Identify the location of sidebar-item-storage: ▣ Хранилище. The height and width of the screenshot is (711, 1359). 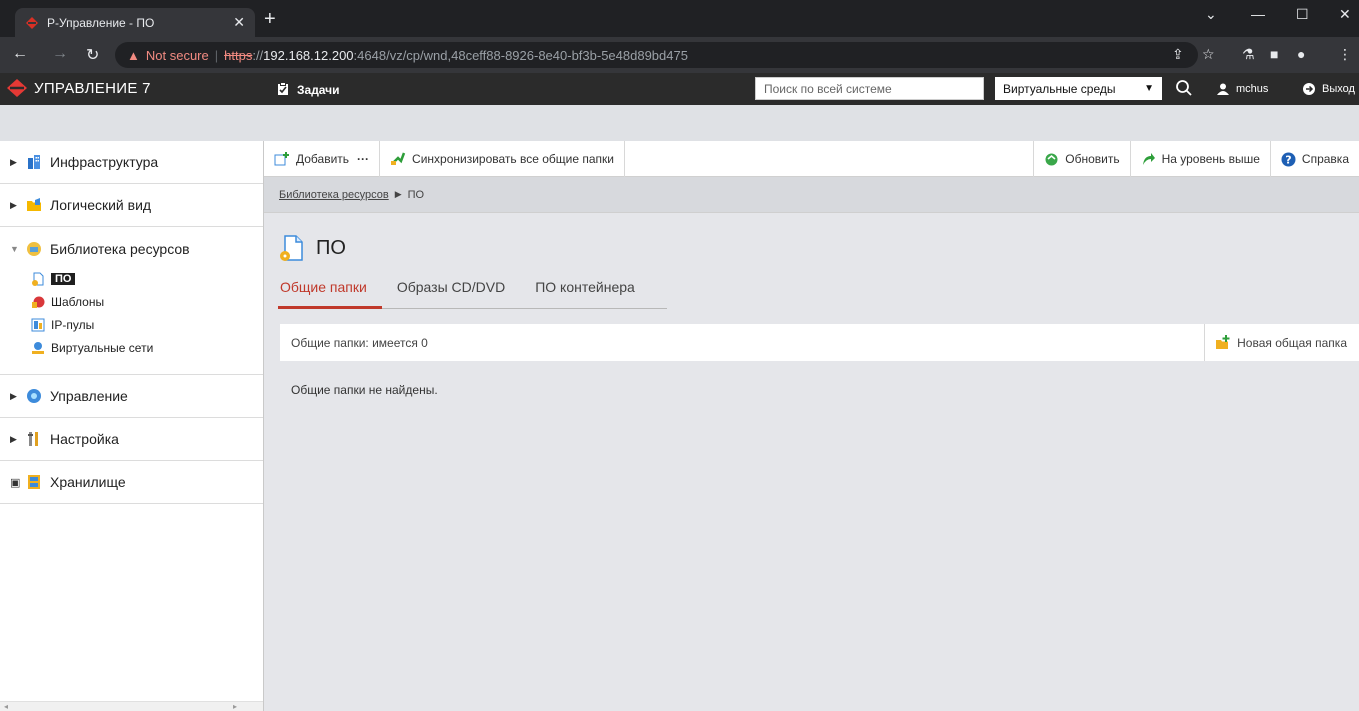
(131, 482).